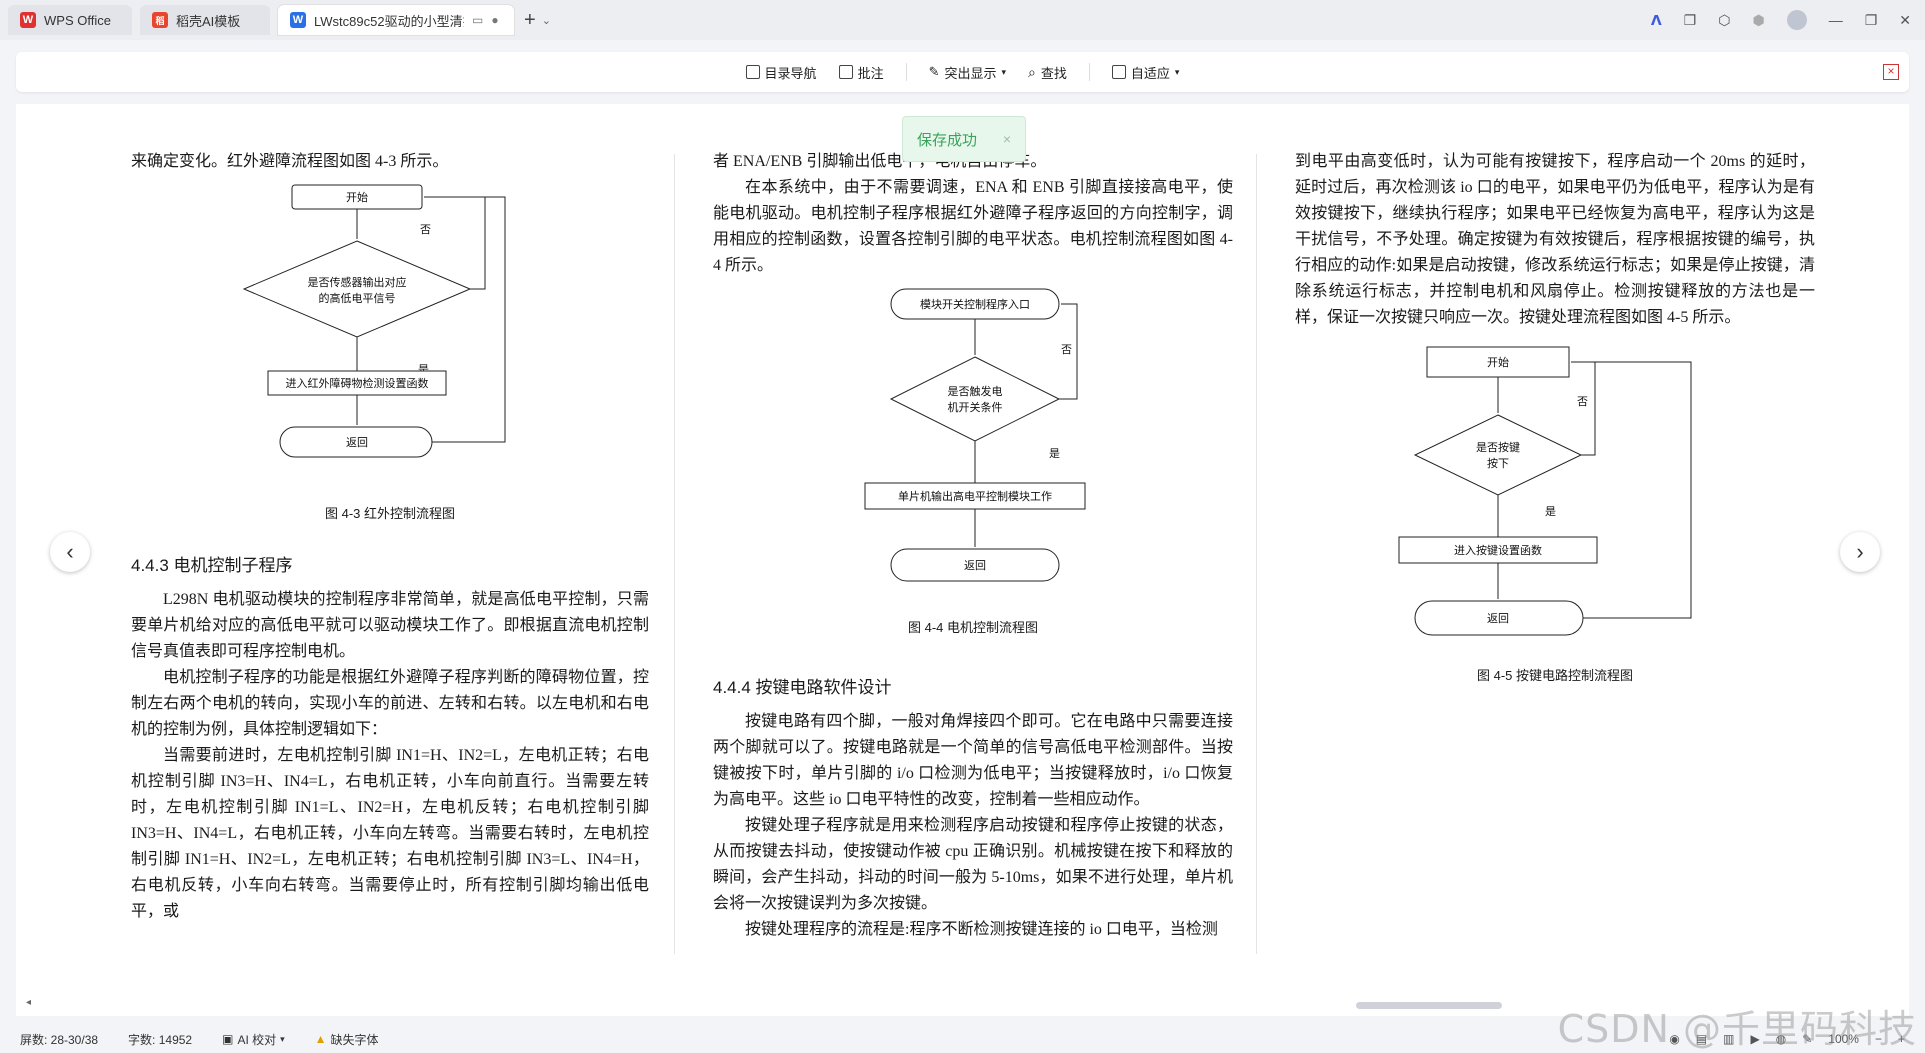  Describe the element at coordinates (1690, 20) in the screenshot. I see `window-icon: ❐` at that location.